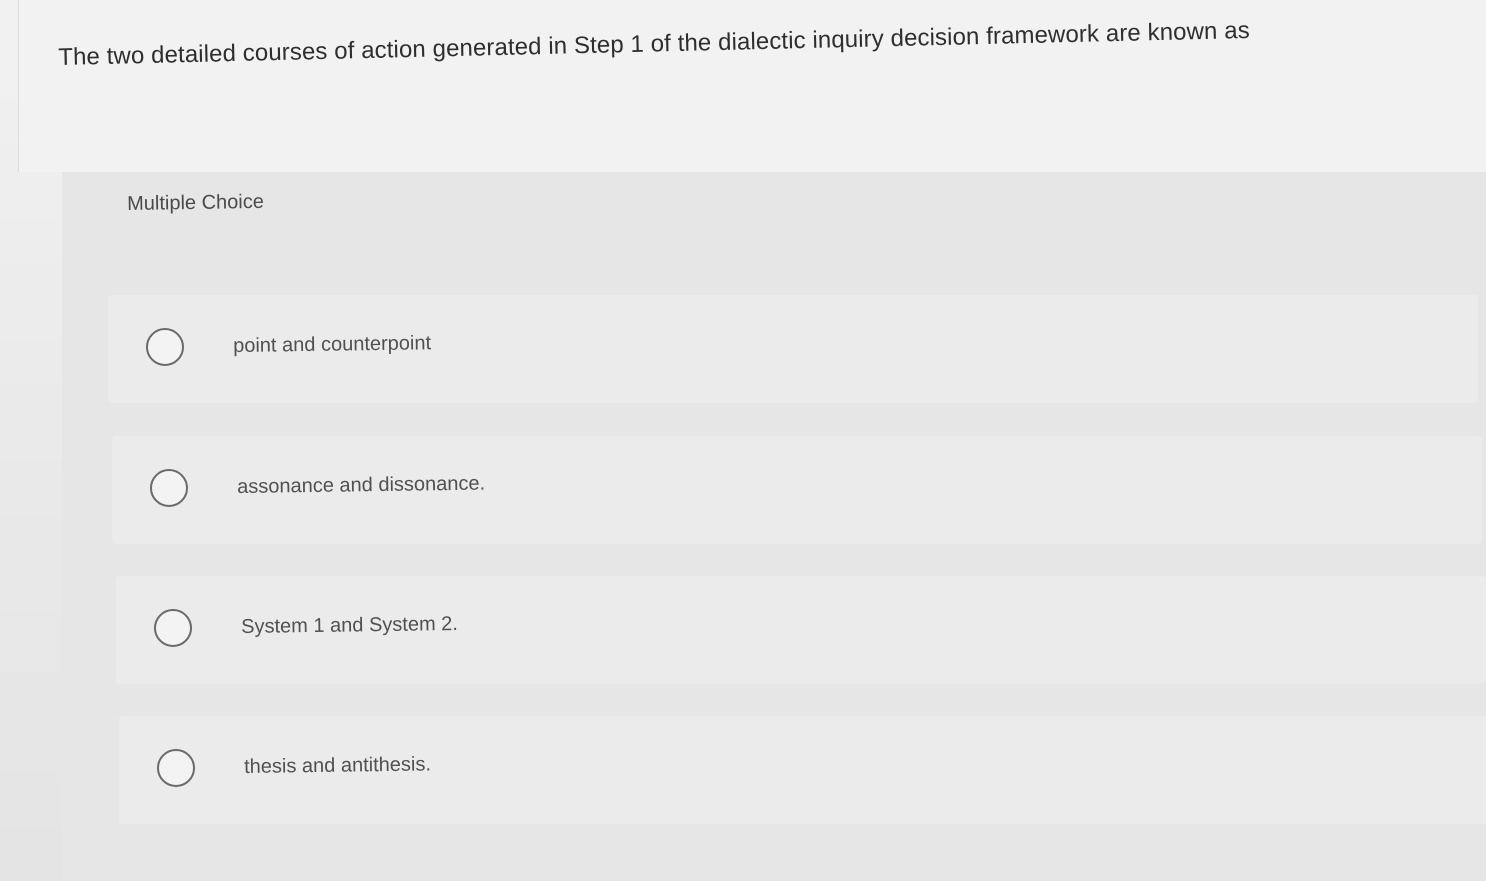  Describe the element at coordinates (332, 344) in the screenshot. I see `answer-option-label: point and counterpoint` at that location.